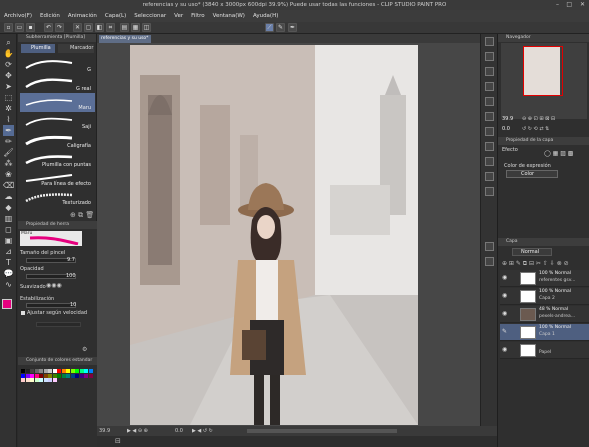  I want to click on effect-icons: ◯ ▦ ▨ ▩, so click(558, 153).